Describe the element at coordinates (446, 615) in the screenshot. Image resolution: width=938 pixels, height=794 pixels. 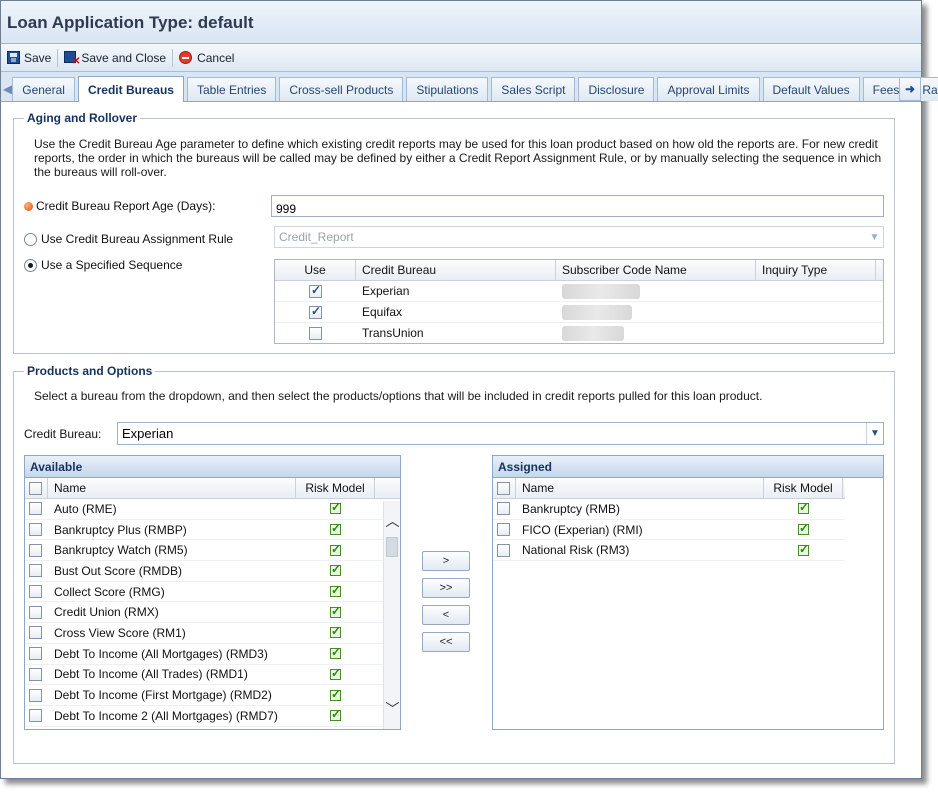
I see `remove-button: <` at that location.